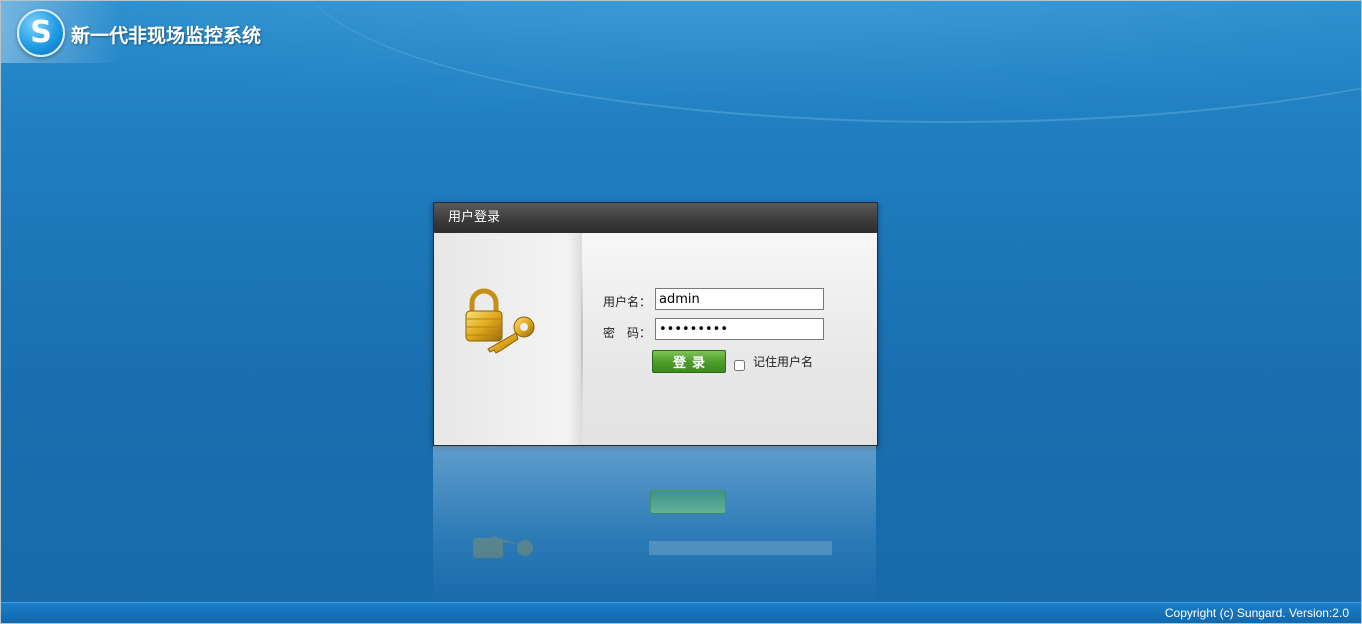  What do you see at coordinates (688, 502) in the screenshot?
I see `login-button-reflection` at bounding box center [688, 502].